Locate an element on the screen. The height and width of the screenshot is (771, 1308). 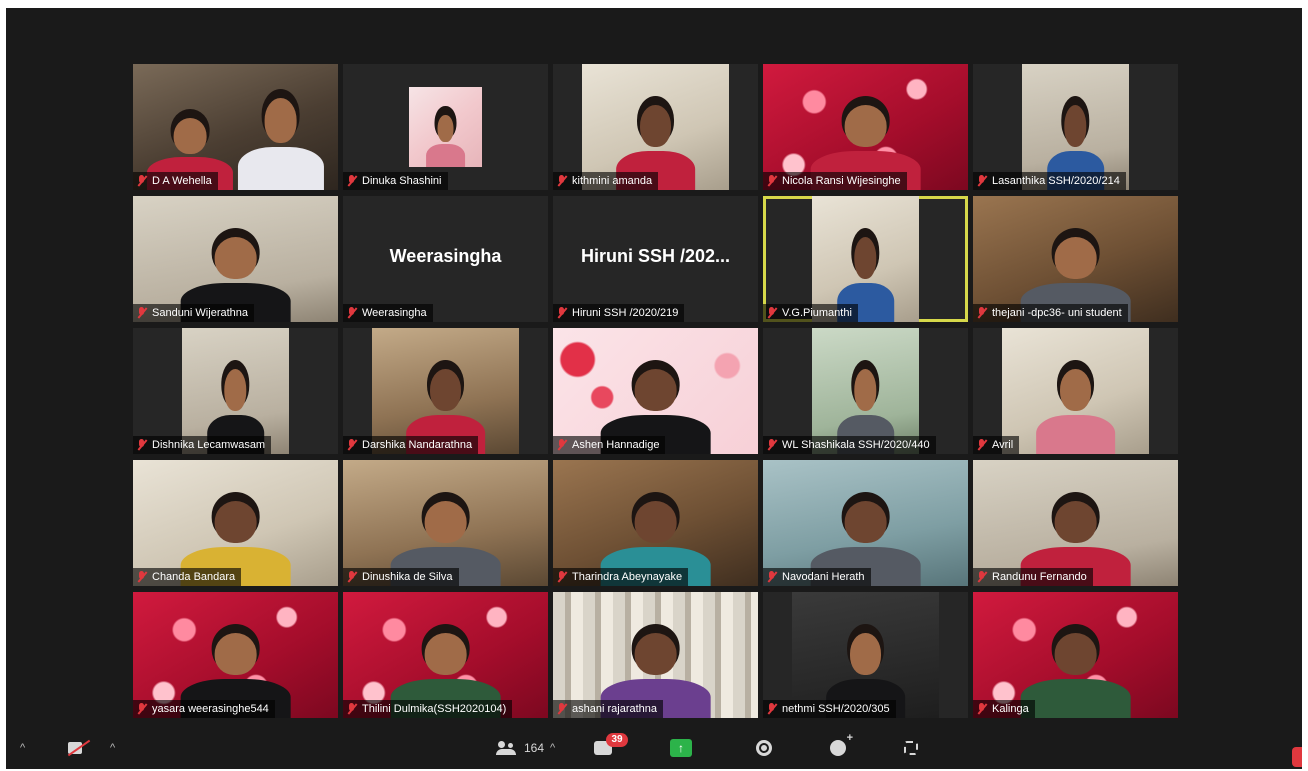
share-screen-icon: ↑ is located at coordinates (681, 748).